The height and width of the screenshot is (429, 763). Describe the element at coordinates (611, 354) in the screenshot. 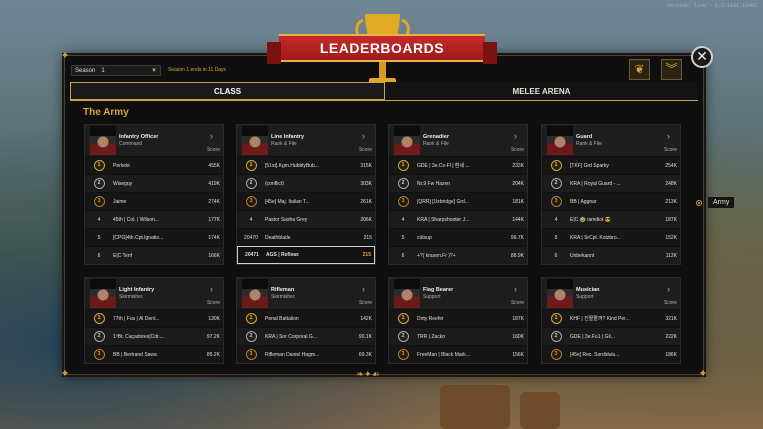

I see `leaderboard-row: 3 [45e] Rec. Sordidulu... 186K` at that location.